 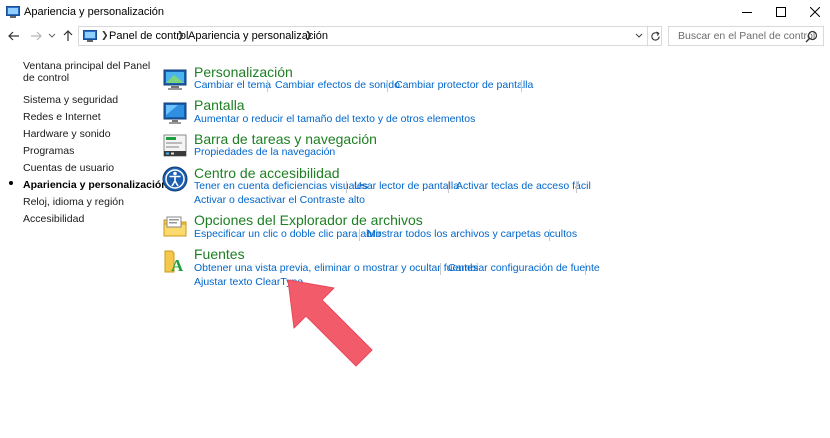 I want to click on refresh-button, so click(x=655, y=36).